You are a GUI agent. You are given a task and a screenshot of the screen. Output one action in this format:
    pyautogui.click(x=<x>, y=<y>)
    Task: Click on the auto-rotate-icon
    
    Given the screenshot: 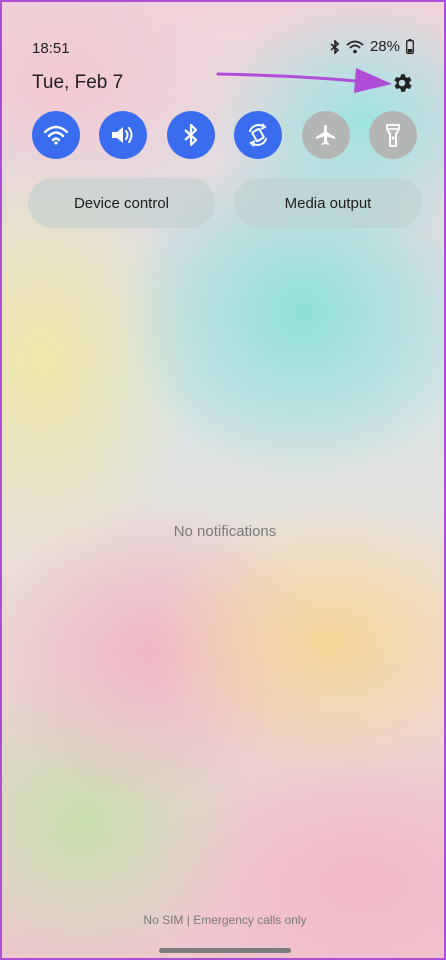 What is the action you would take?
    pyautogui.click(x=258, y=135)
    